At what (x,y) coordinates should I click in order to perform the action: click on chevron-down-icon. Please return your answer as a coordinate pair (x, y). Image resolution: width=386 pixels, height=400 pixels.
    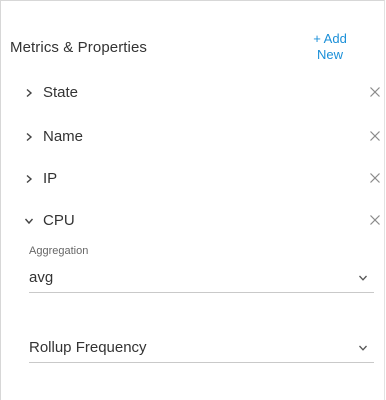
    Looking at the image, I should click on (29, 221).